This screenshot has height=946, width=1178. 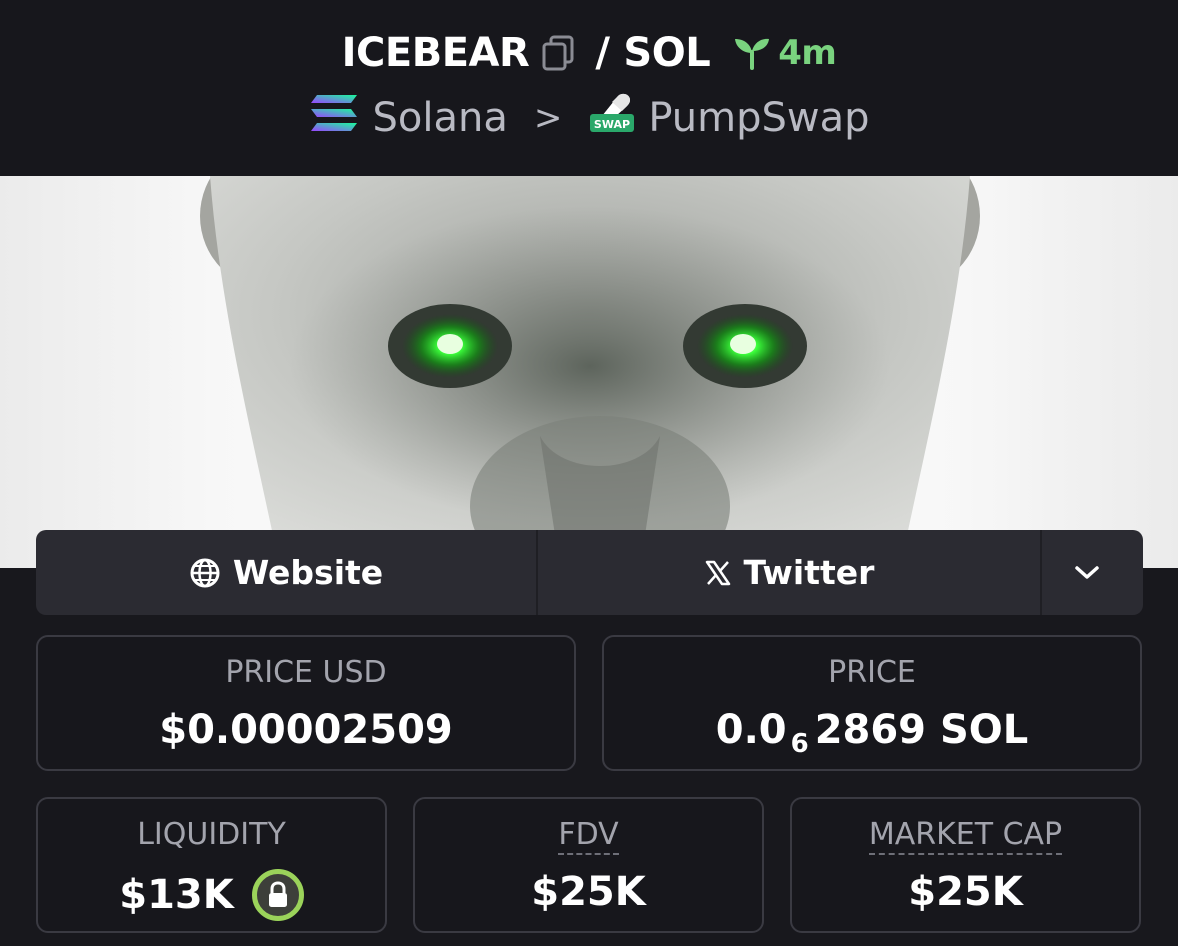 What do you see at coordinates (667, 53) in the screenshot?
I see `quote-symbol: SOL` at bounding box center [667, 53].